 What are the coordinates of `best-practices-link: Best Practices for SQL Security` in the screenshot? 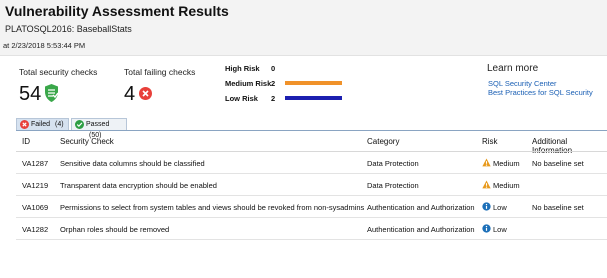 It's located at (540, 92).